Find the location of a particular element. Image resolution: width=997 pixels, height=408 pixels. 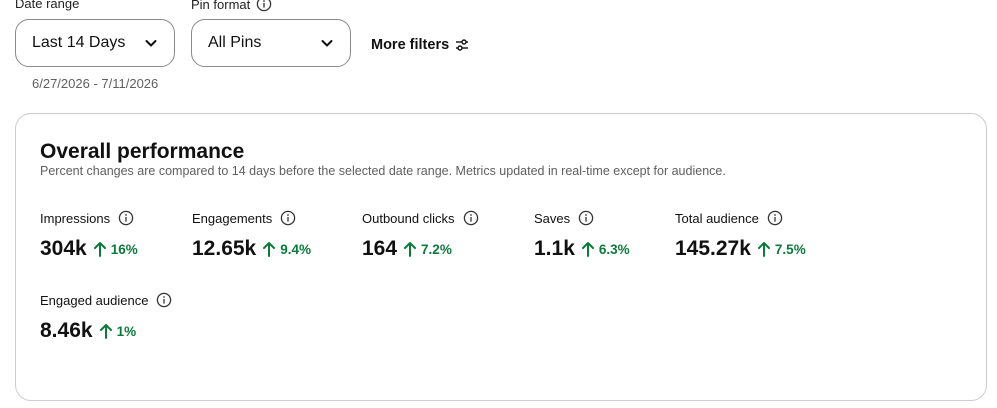

metric-change: 7.2% is located at coordinates (427, 249).